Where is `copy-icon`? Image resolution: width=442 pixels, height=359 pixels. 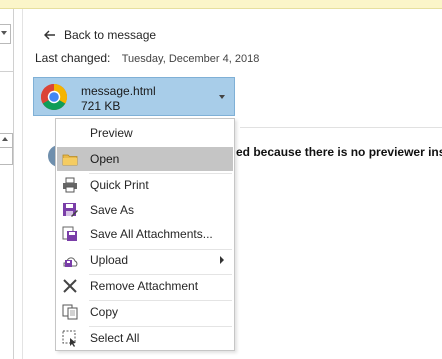 copy-icon is located at coordinates (70, 312).